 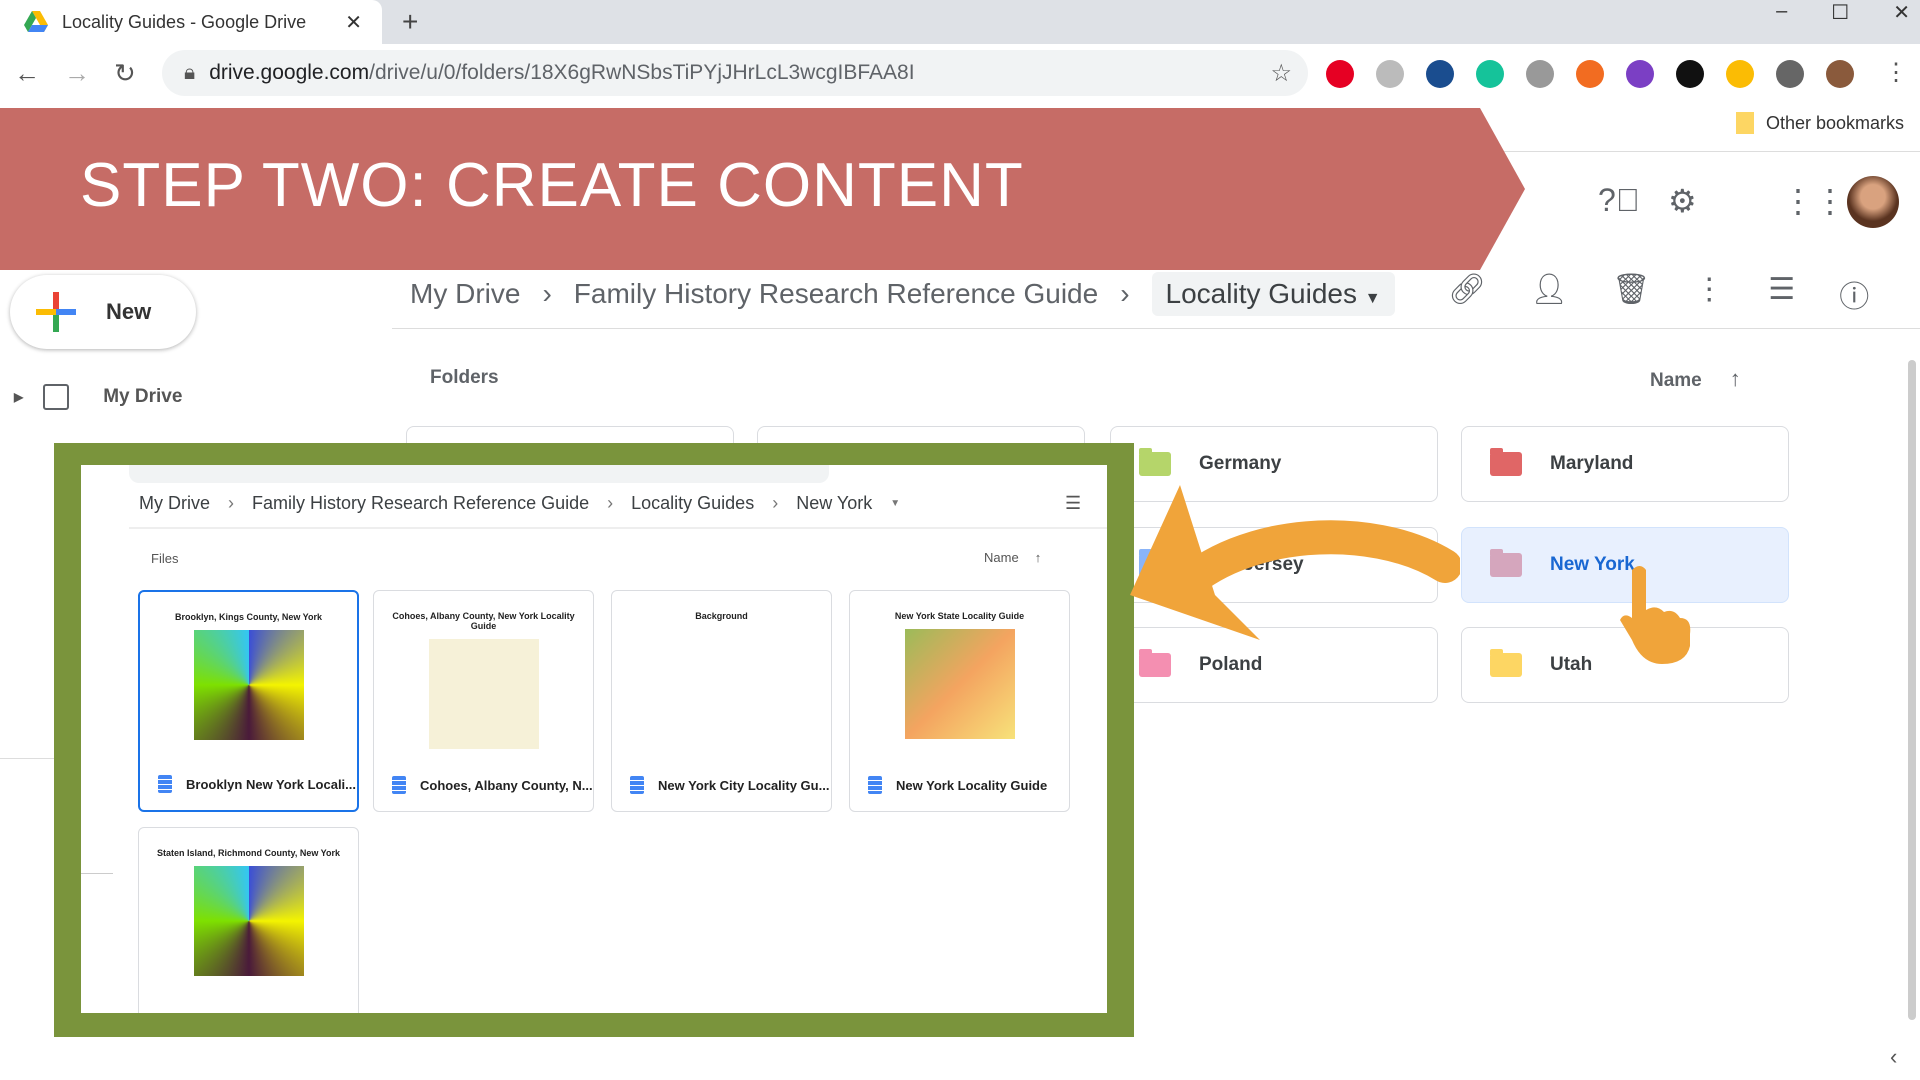 I want to click on inset-divider, so click(x=618, y=528).